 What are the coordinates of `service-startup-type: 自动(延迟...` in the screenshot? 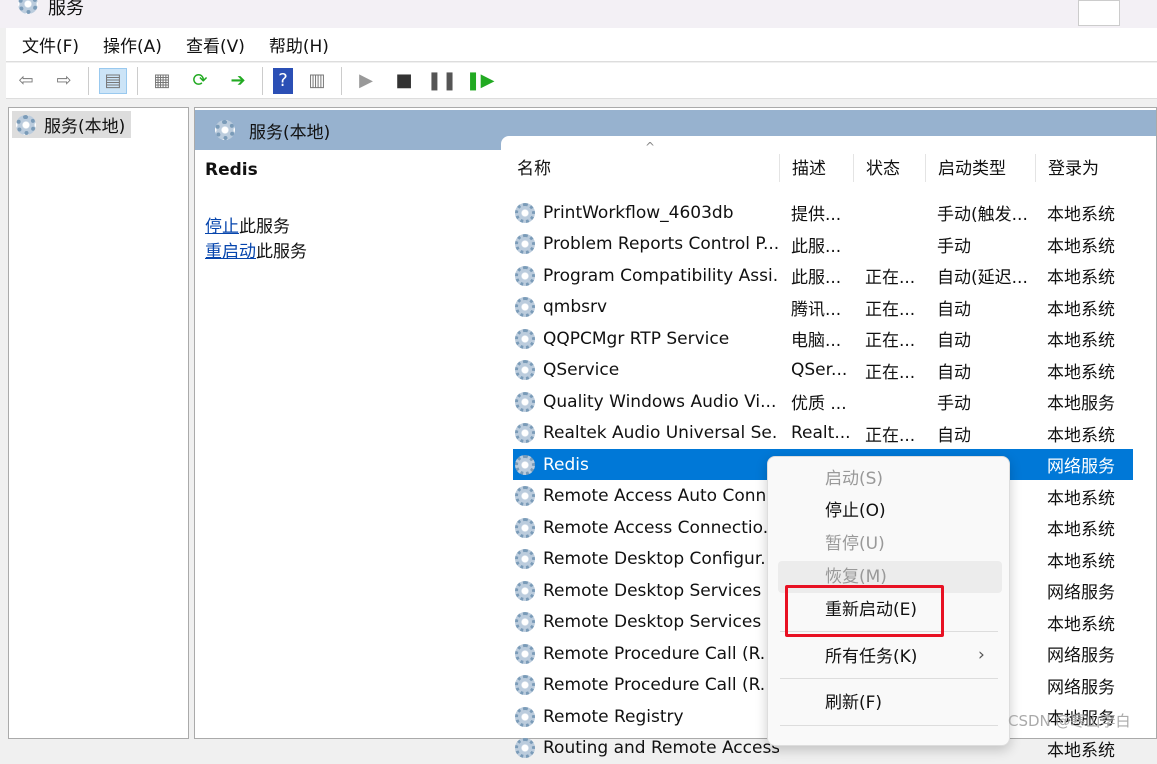 It's located at (982, 278).